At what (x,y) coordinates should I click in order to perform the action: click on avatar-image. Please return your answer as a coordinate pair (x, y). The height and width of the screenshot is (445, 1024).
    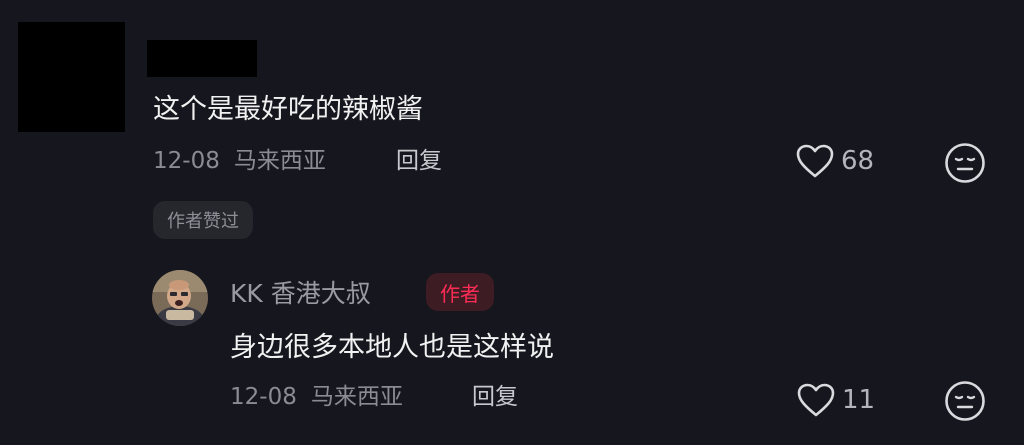
    Looking at the image, I should click on (180, 298).